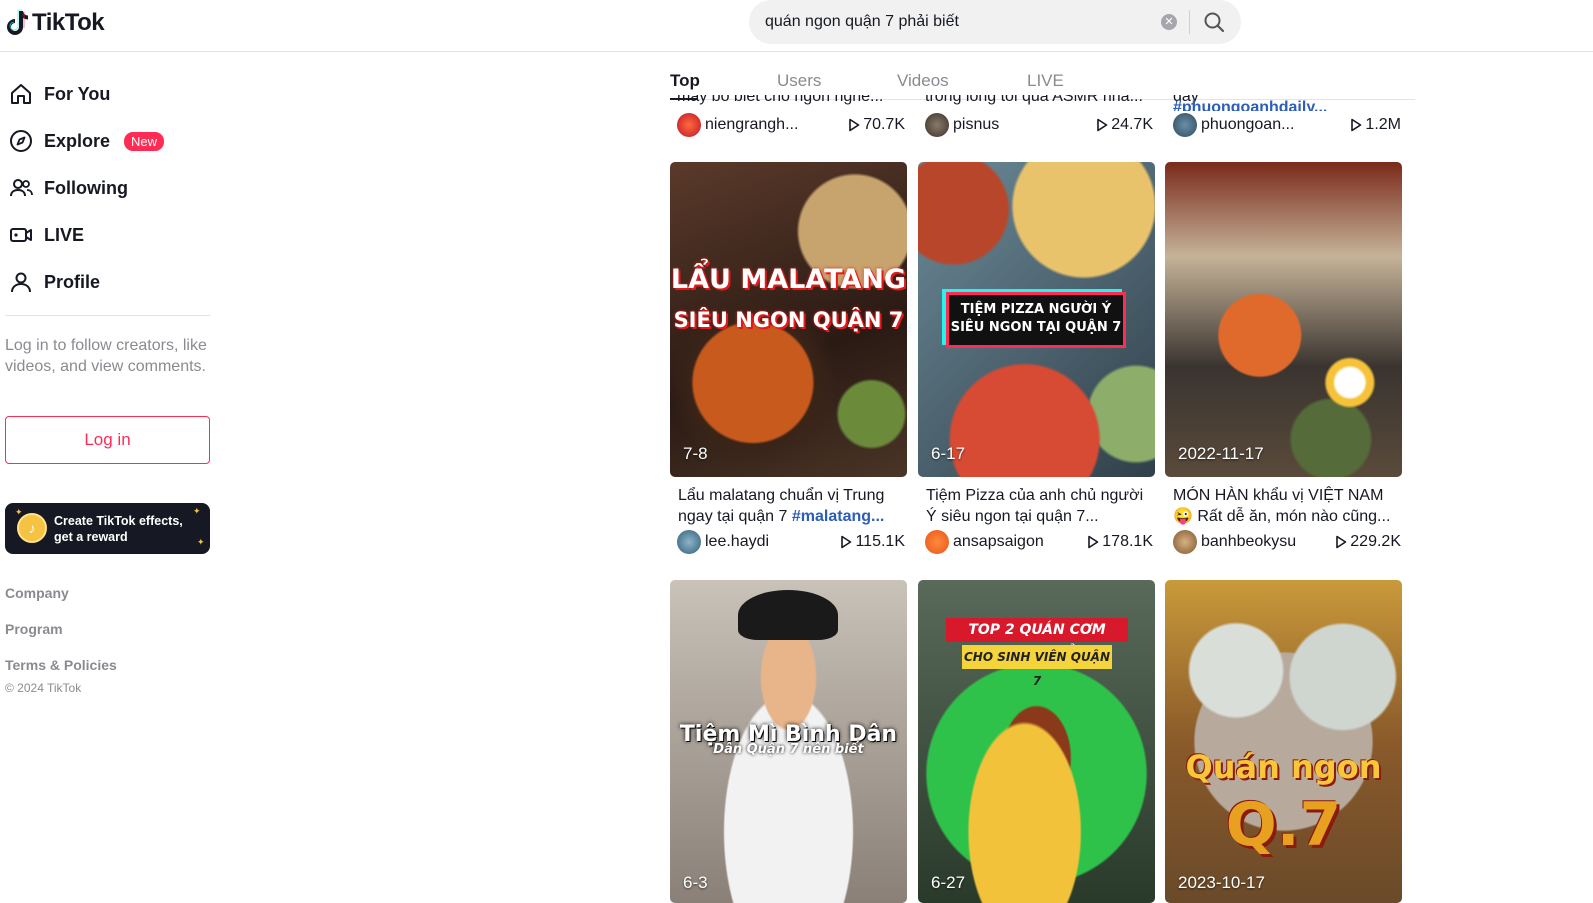  Describe the element at coordinates (34, 629) in the screenshot. I see `footer-program: Program` at that location.